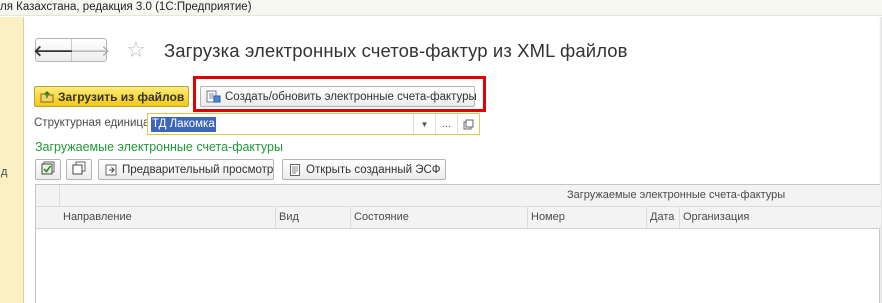 The height and width of the screenshot is (303, 882). I want to click on preview-button: Предварительный просмотр, so click(186, 169).